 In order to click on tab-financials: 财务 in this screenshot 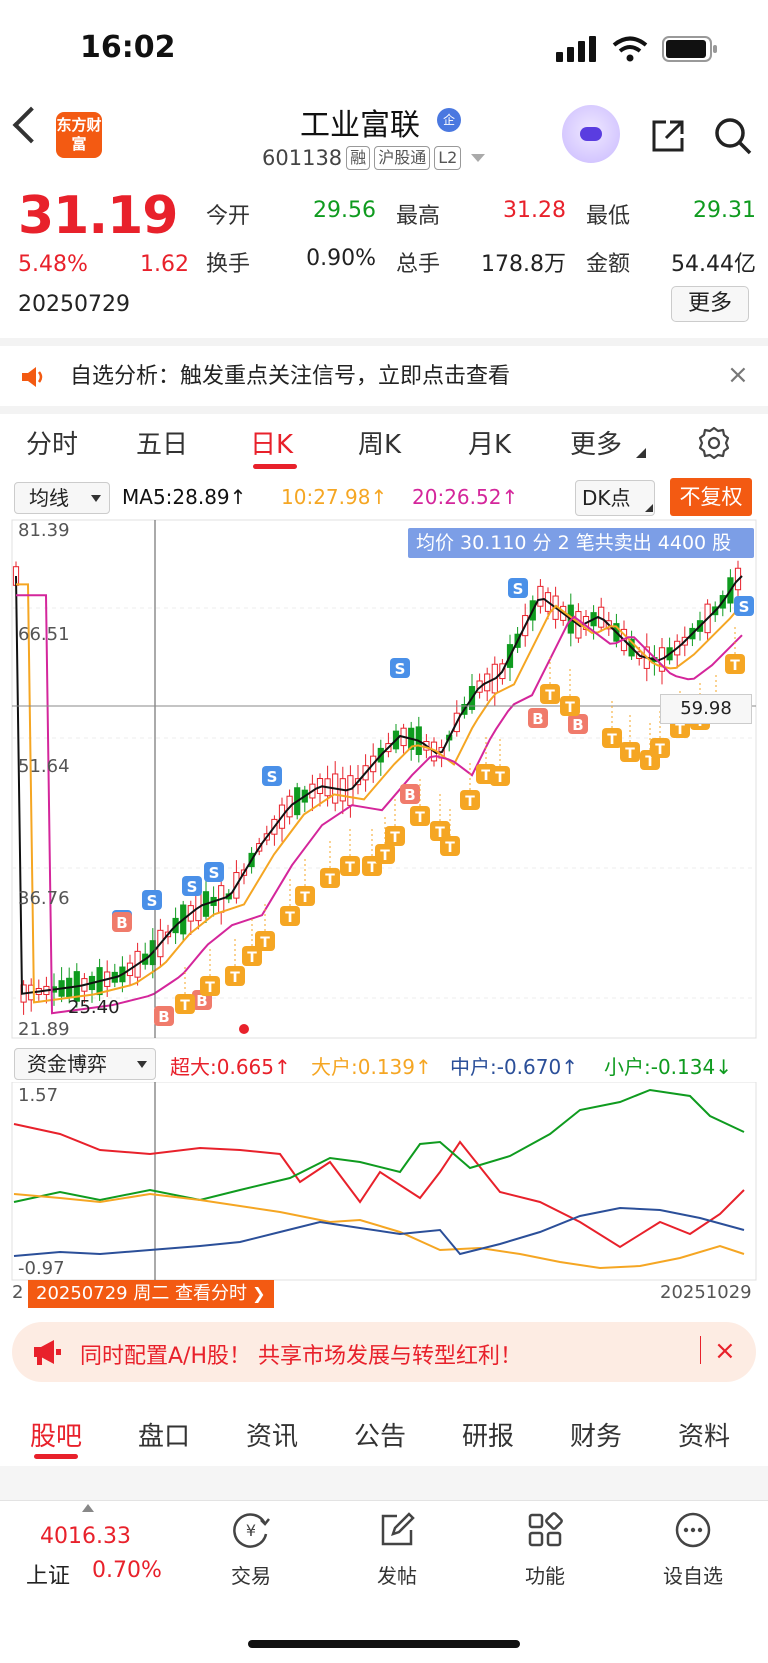, I will do `click(596, 1434)`.